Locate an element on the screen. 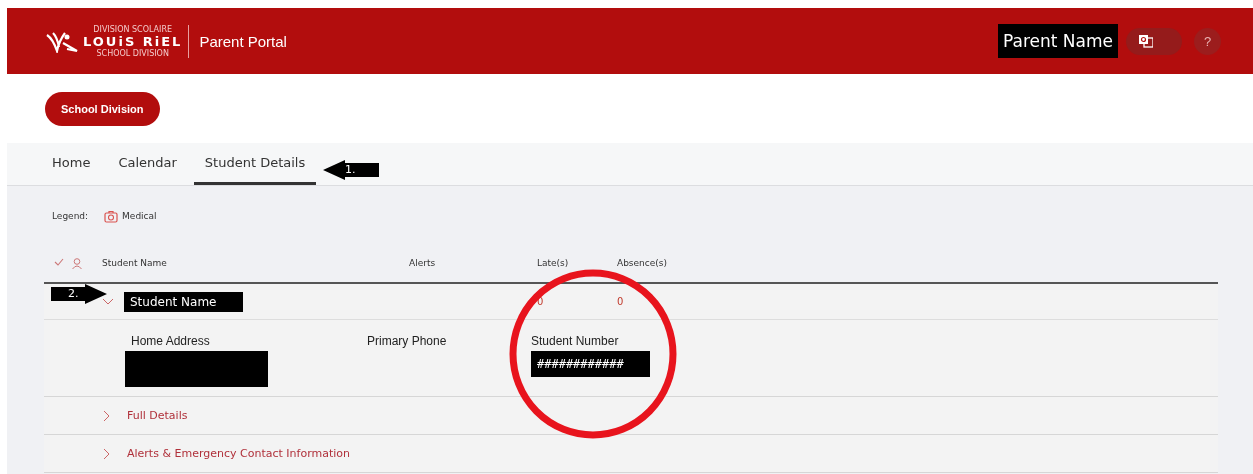 The height and width of the screenshot is (474, 1253). column-header: Absence(s) is located at coordinates (642, 263).